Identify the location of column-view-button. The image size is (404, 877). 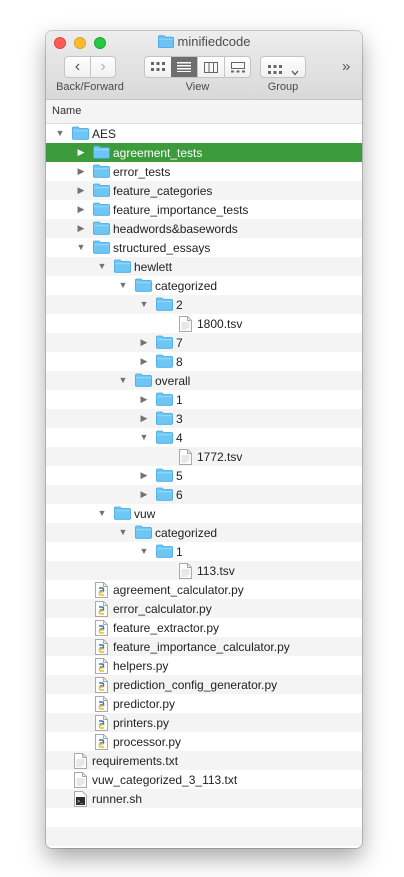
(211, 67).